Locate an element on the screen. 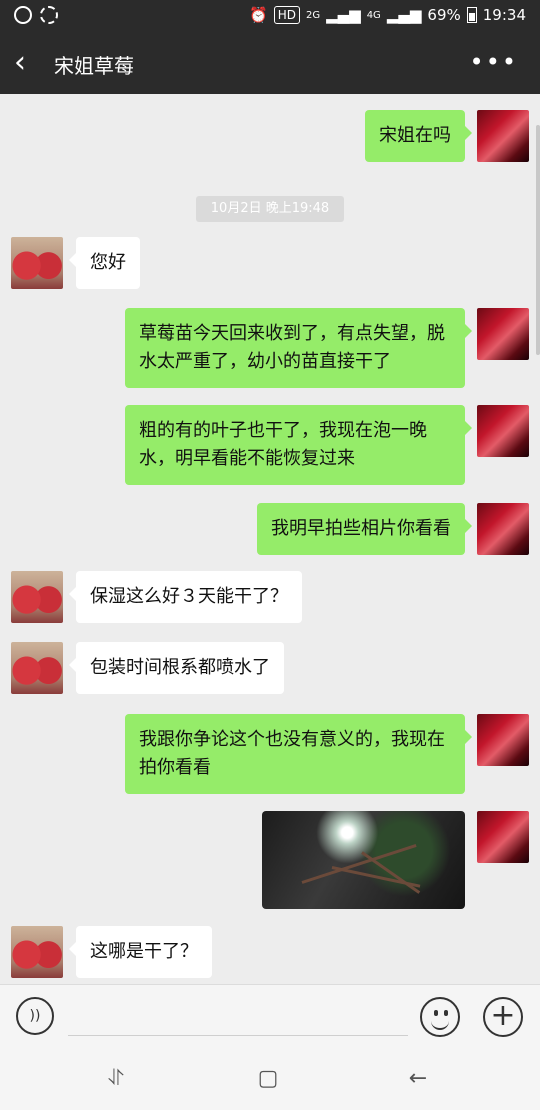  battery-icon is located at coordinates (471, 15).